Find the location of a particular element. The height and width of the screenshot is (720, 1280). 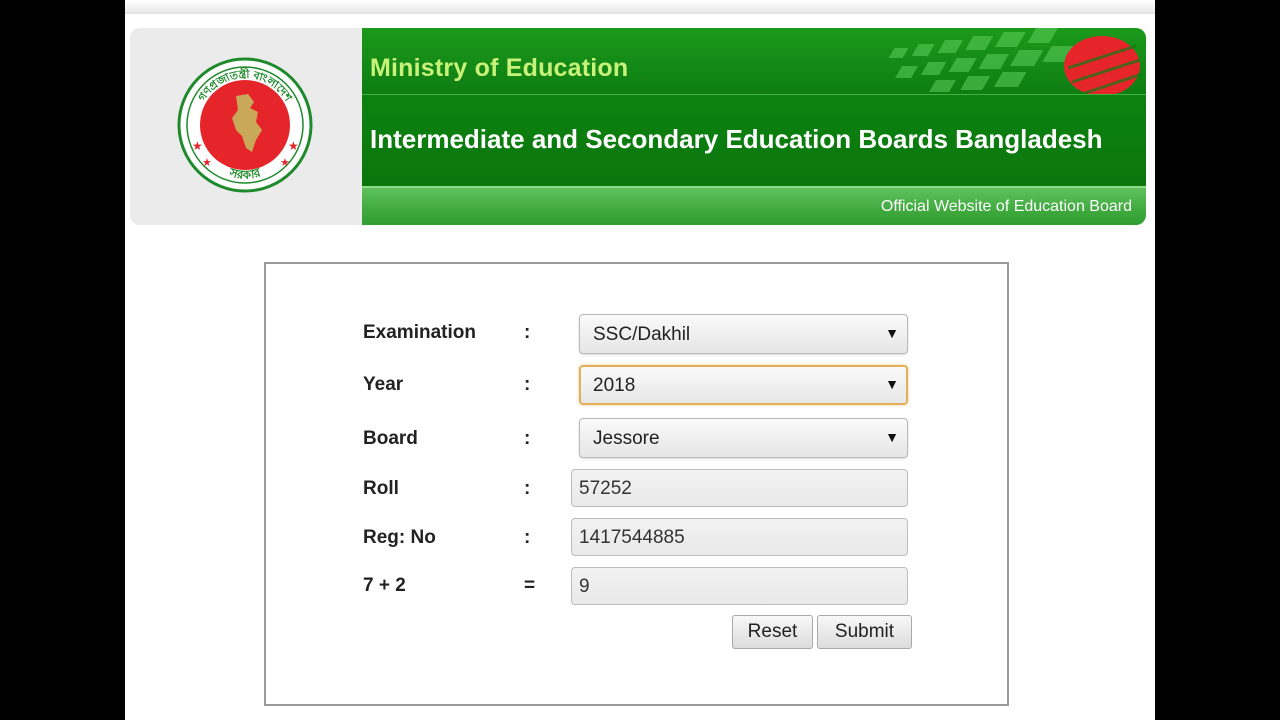

year-value: 2018 is located at coordinates (614, 385).